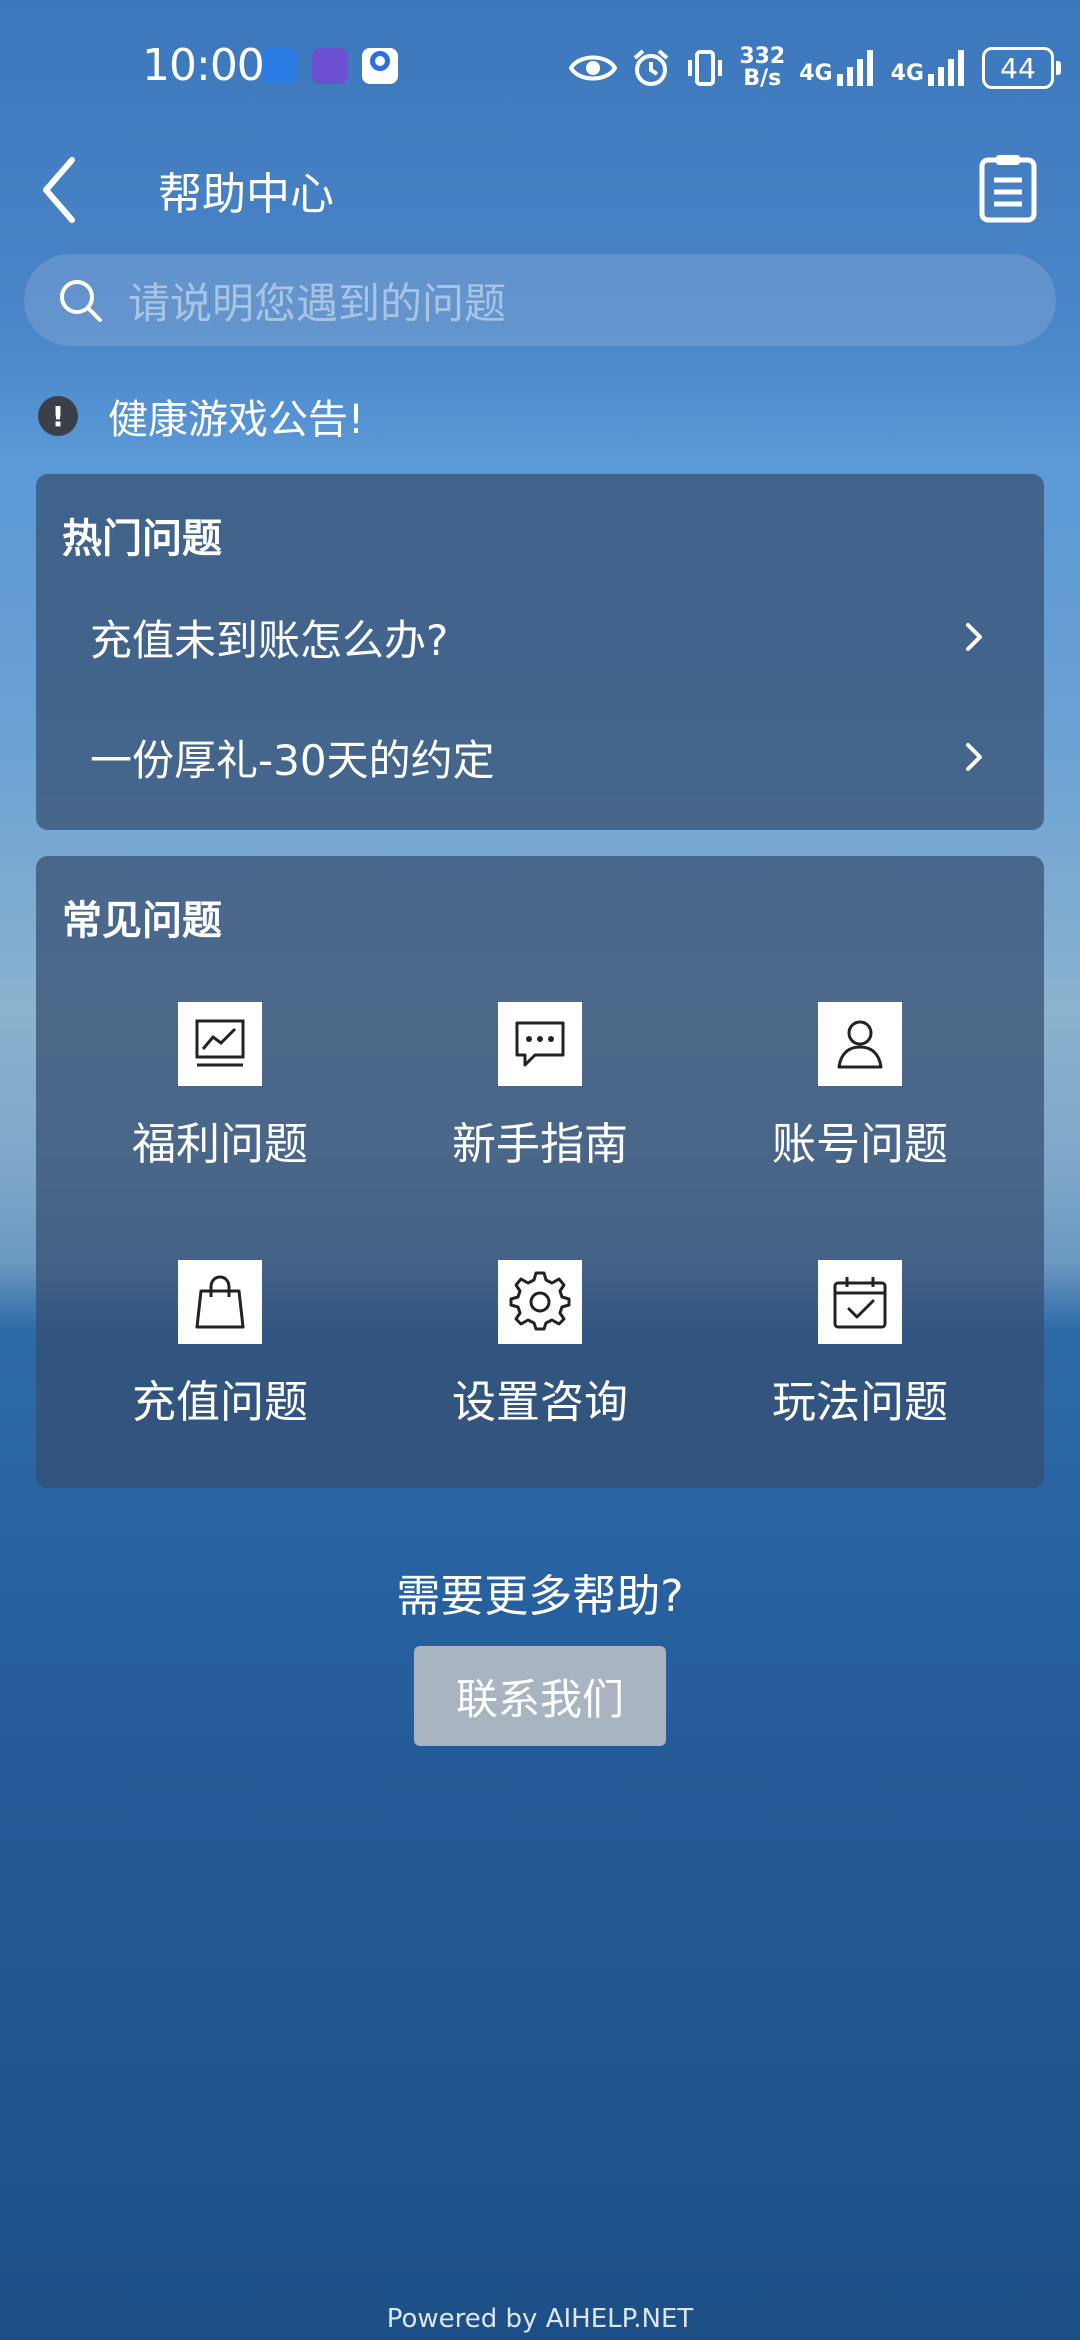  Describe the element at coordinates (860, 1087) in the screenshot. I see `faq-item-account: 账号问题` at that location.